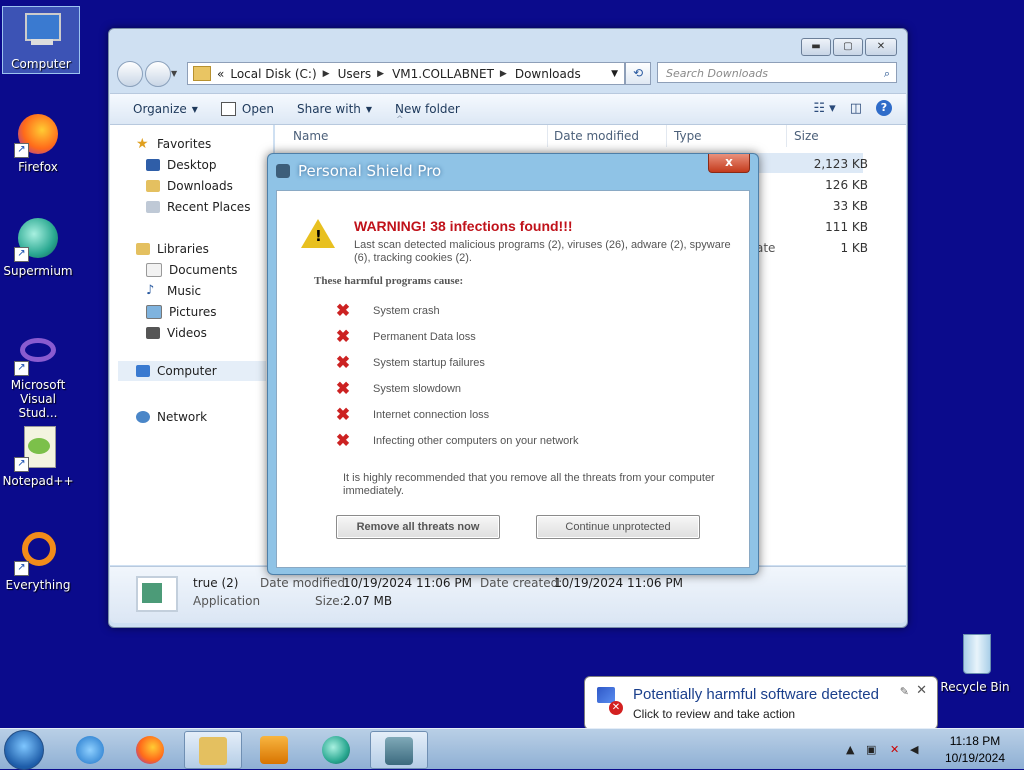  What do you see at coordinates (369, 109) in the screenshot?
I see `chevron-down-icon: ▼` at bounding box center [369, 109].